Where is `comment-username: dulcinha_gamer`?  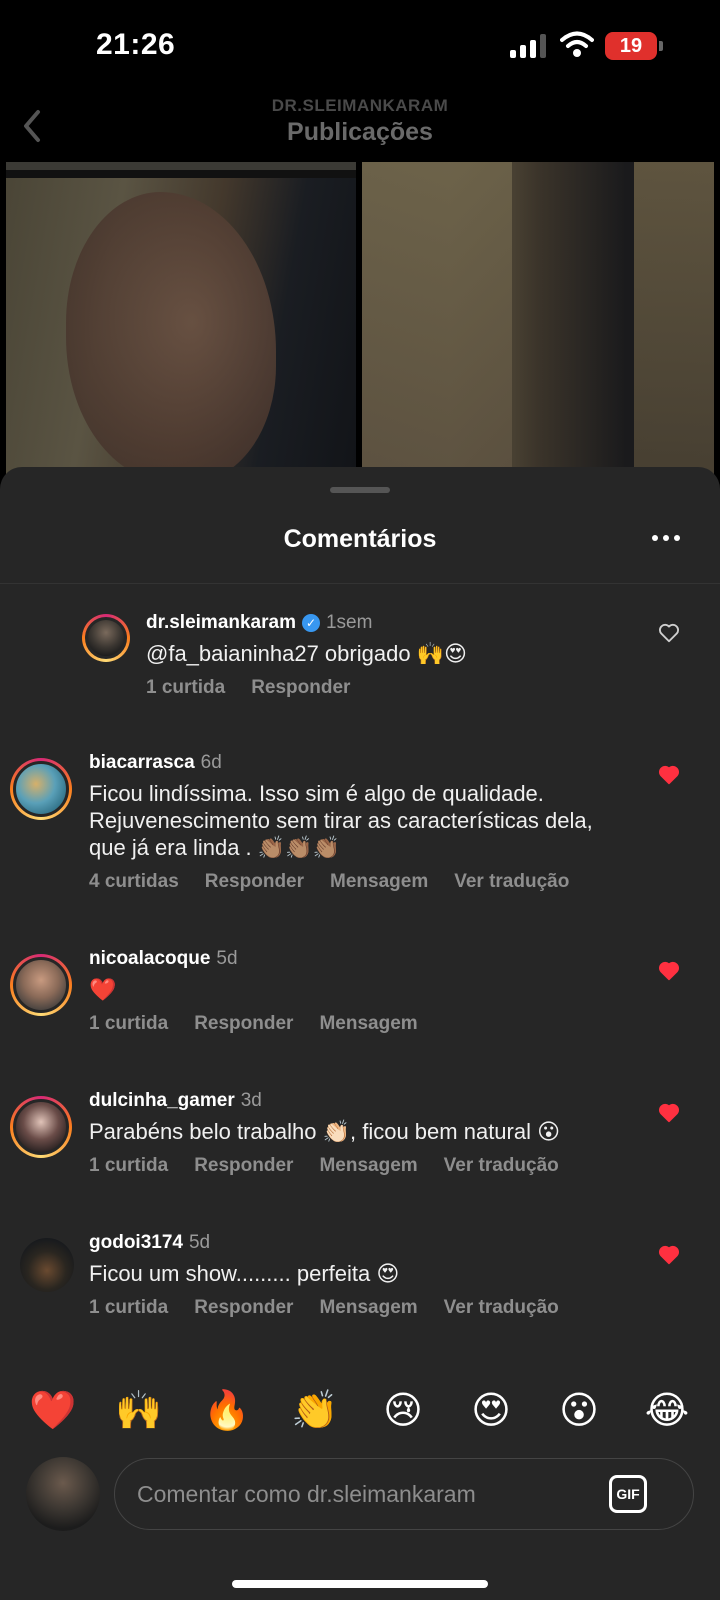
comment-username: dulcinha_gamer is located at coordinates (162, 1100).